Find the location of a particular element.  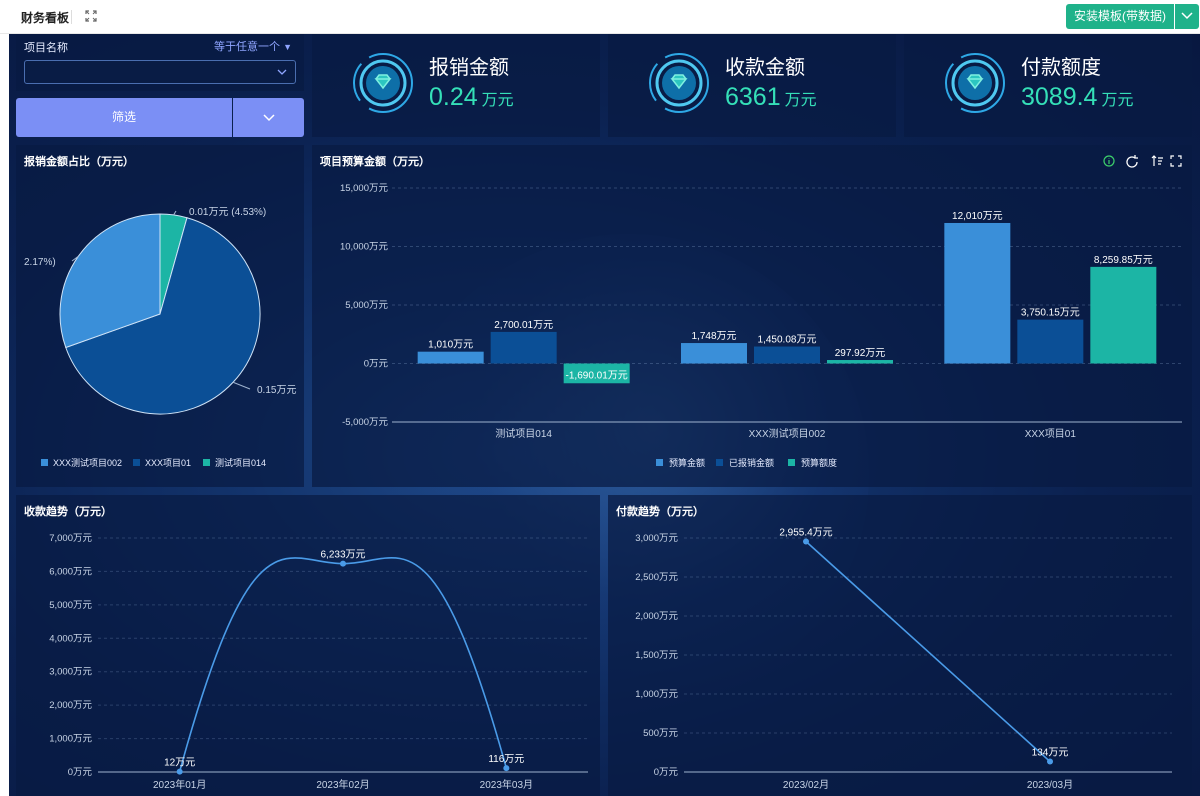

kpi-value: 3089.4 万元 is located at coordinates (1077, 97).